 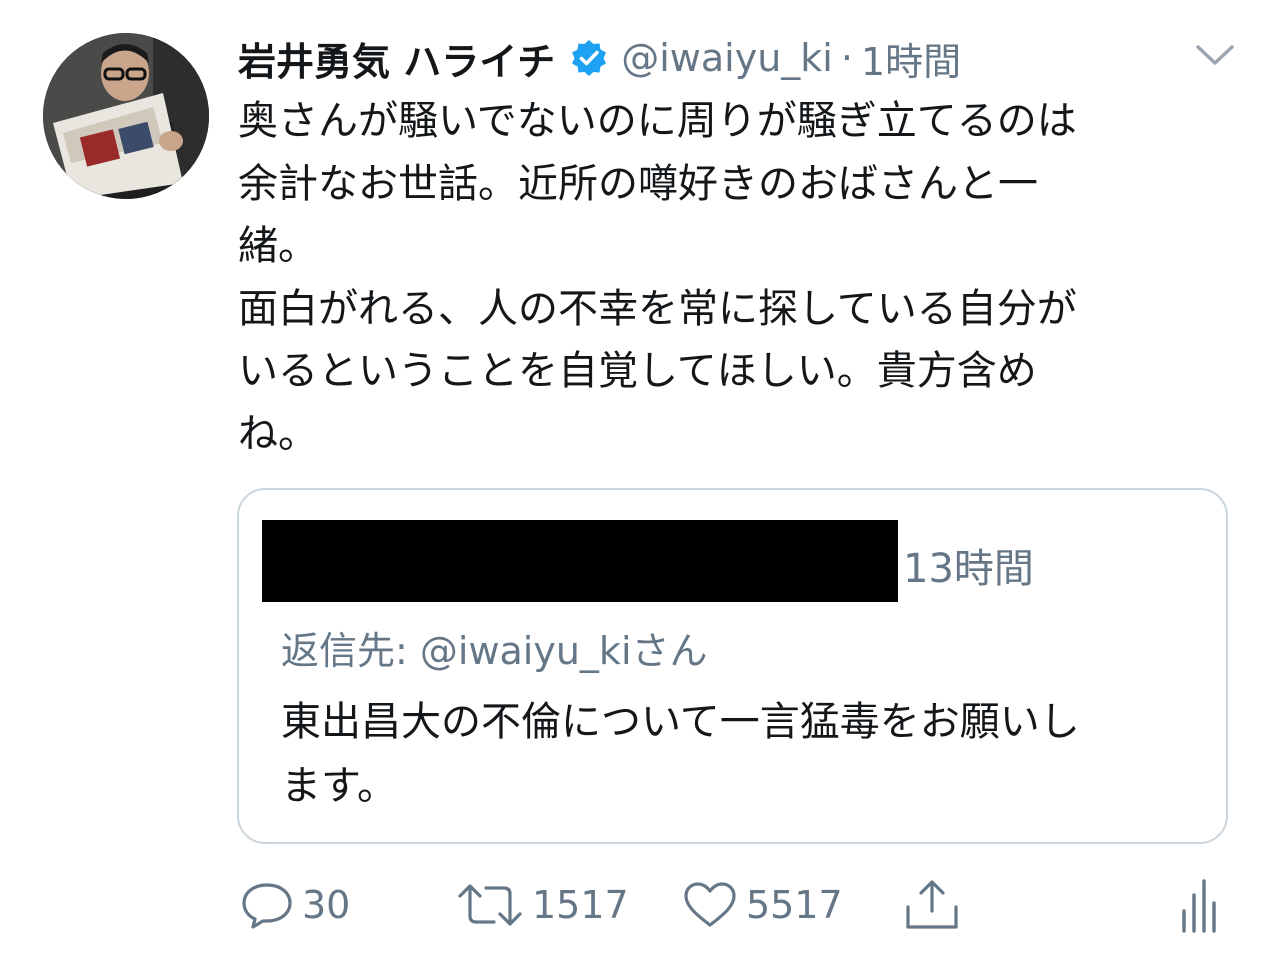 What do you see at coordinates (494, 651) in the screenshot?
I see `quoted-reply-to: 返信先: @iwaiyu_kiさん` at bounding box center [494, 651].